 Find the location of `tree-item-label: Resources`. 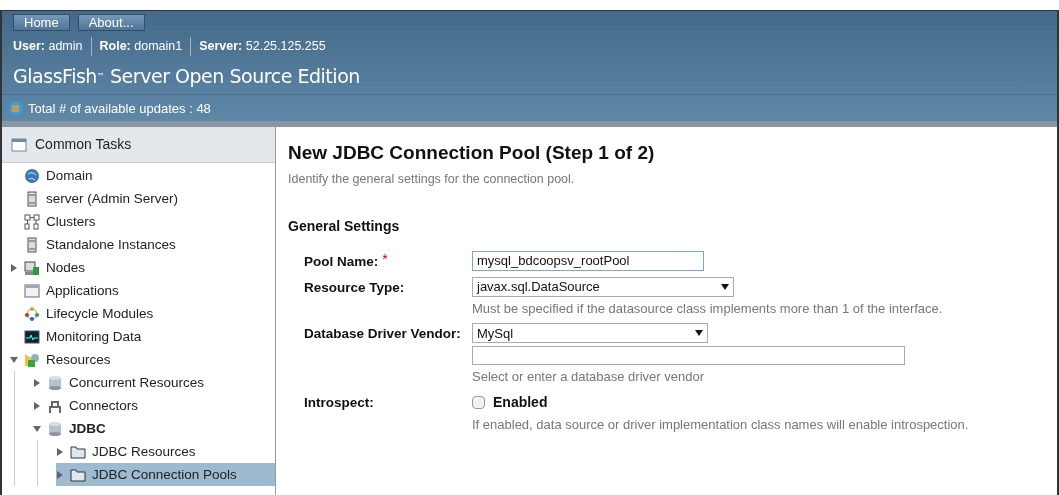

tree-item-label: Resources is located at coordinates (78, 359).